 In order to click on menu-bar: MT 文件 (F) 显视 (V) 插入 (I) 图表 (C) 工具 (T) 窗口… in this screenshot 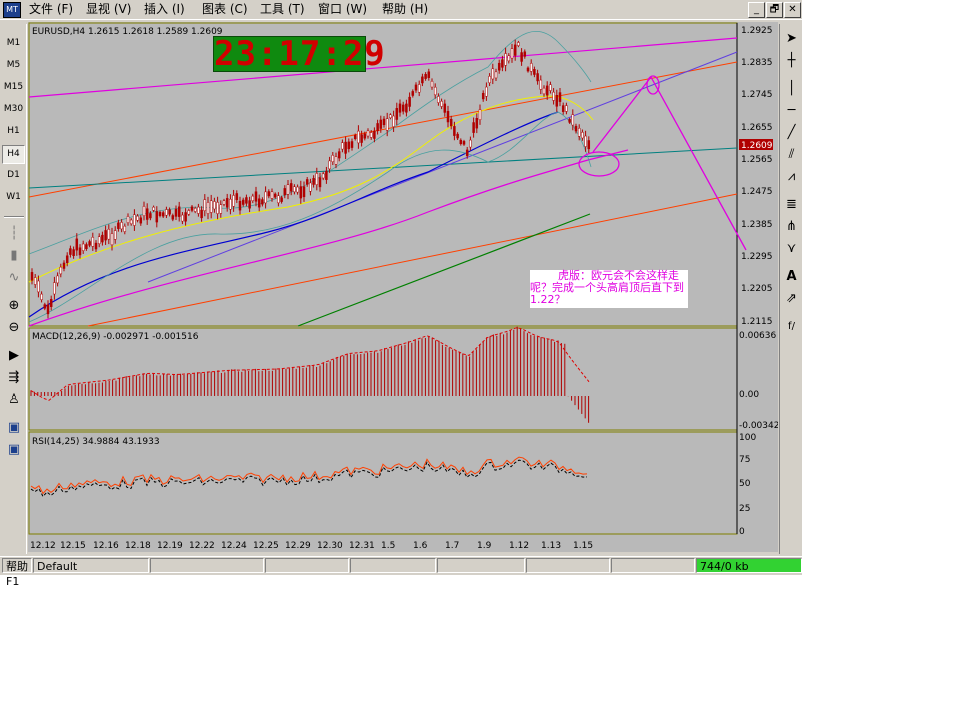, I will do `click(401, 10)`.